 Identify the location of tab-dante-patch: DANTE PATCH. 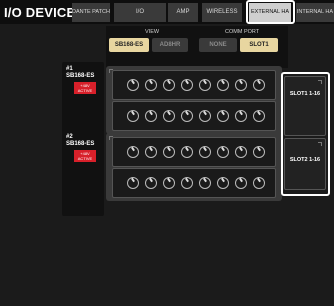
(91, 12).